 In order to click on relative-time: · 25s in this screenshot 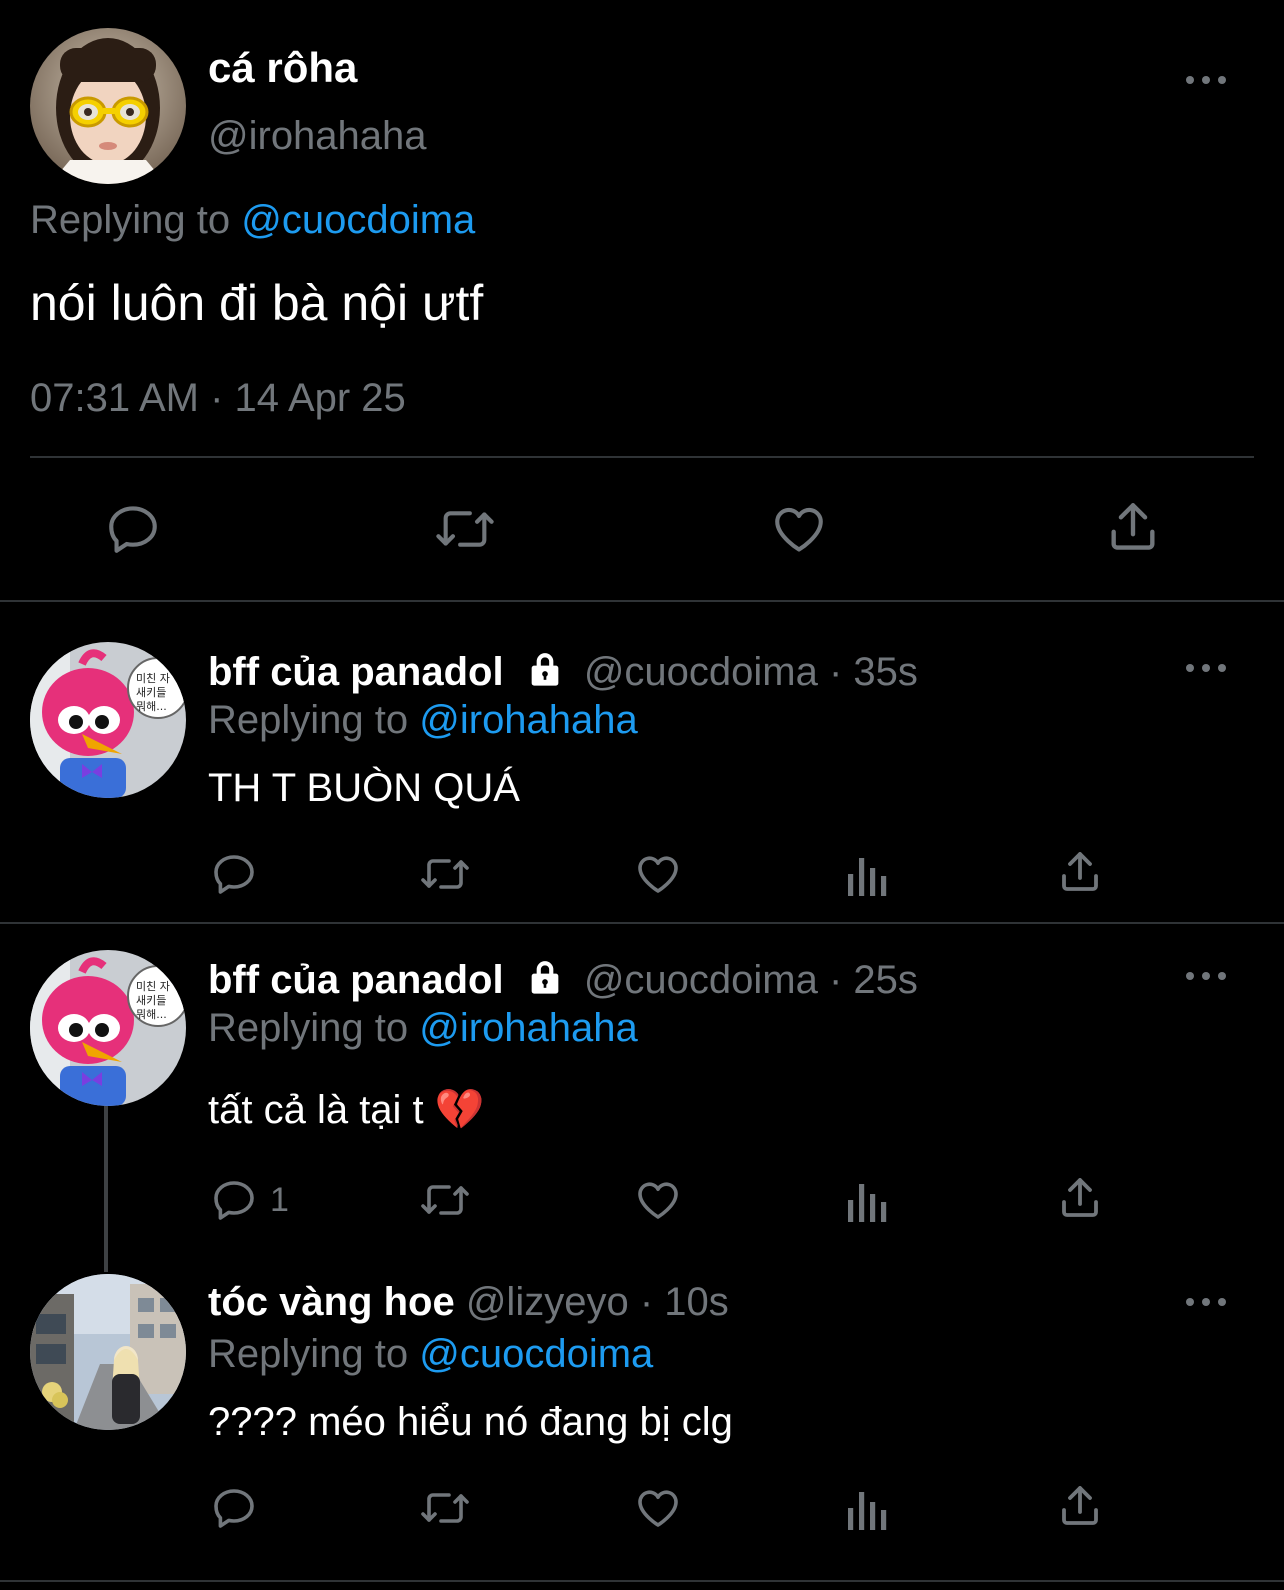, I will do `click(873, 980)`.